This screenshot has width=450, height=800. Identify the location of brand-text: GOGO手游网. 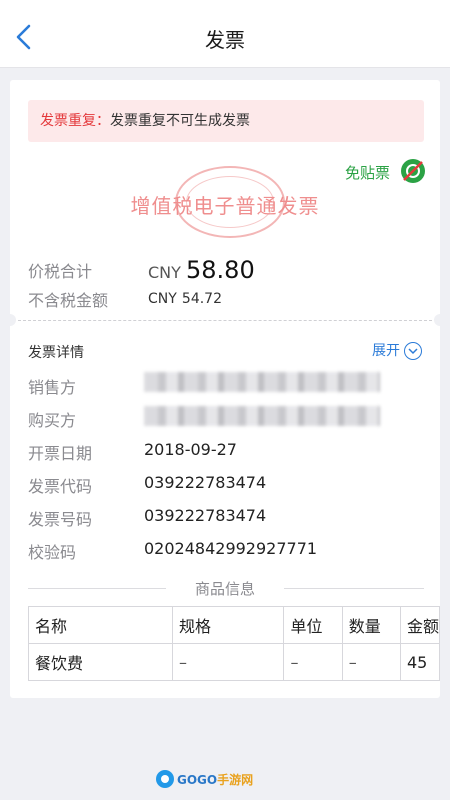
(215, 779).